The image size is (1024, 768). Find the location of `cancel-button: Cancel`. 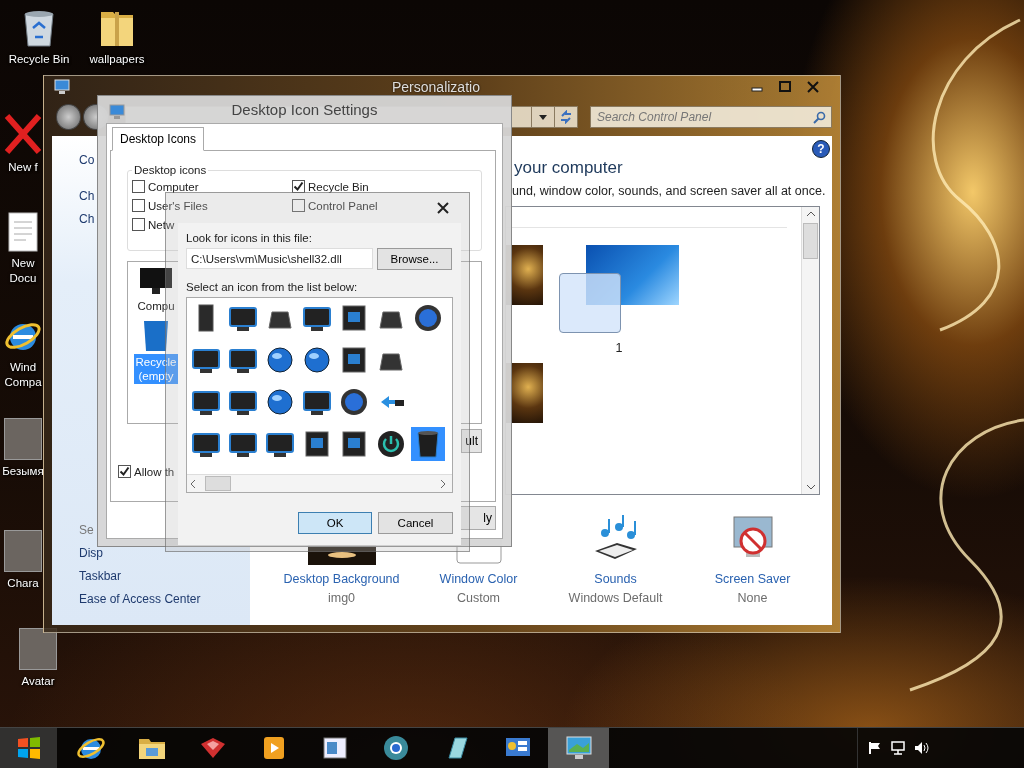

cancel-button: Cancel is located at coordinates (415, 523).